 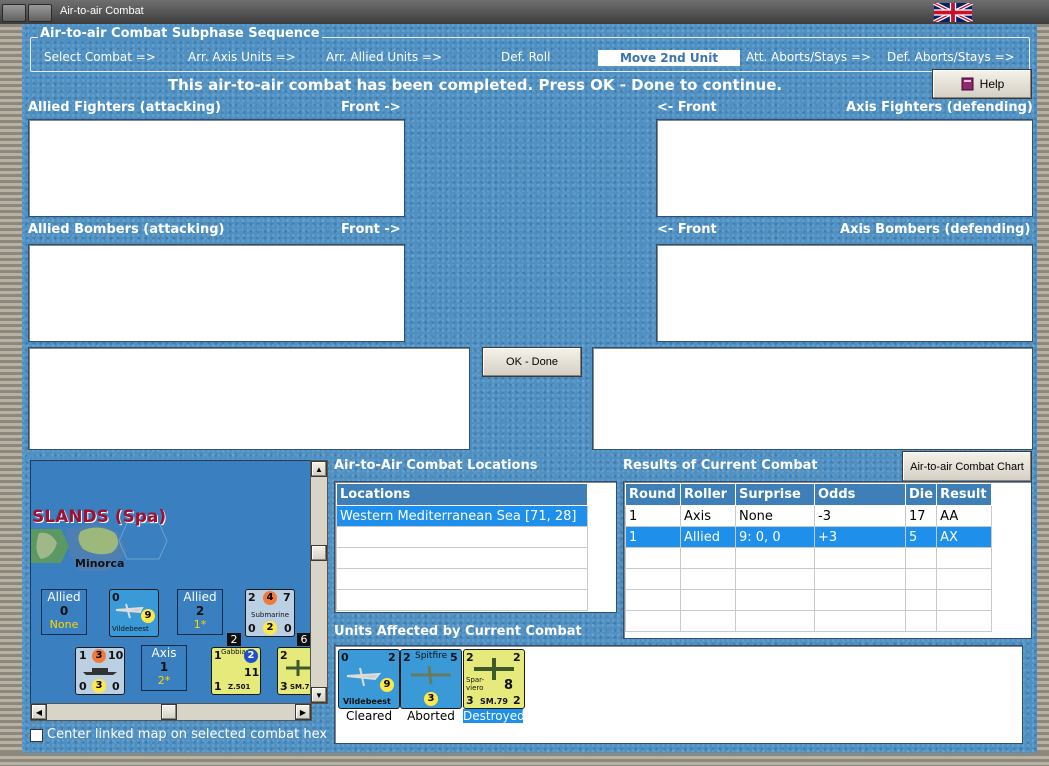 What do you see at coordinates (953, 12) in the screenshot?
I see `uk-flag-icon` at bounding box center [953, 12].